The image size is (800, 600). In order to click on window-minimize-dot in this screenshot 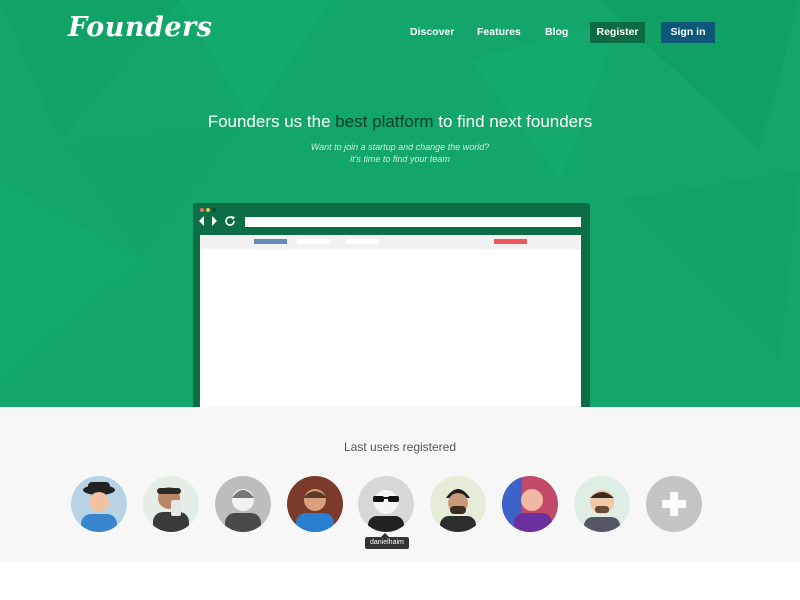, I will do `click(208, 210)`.